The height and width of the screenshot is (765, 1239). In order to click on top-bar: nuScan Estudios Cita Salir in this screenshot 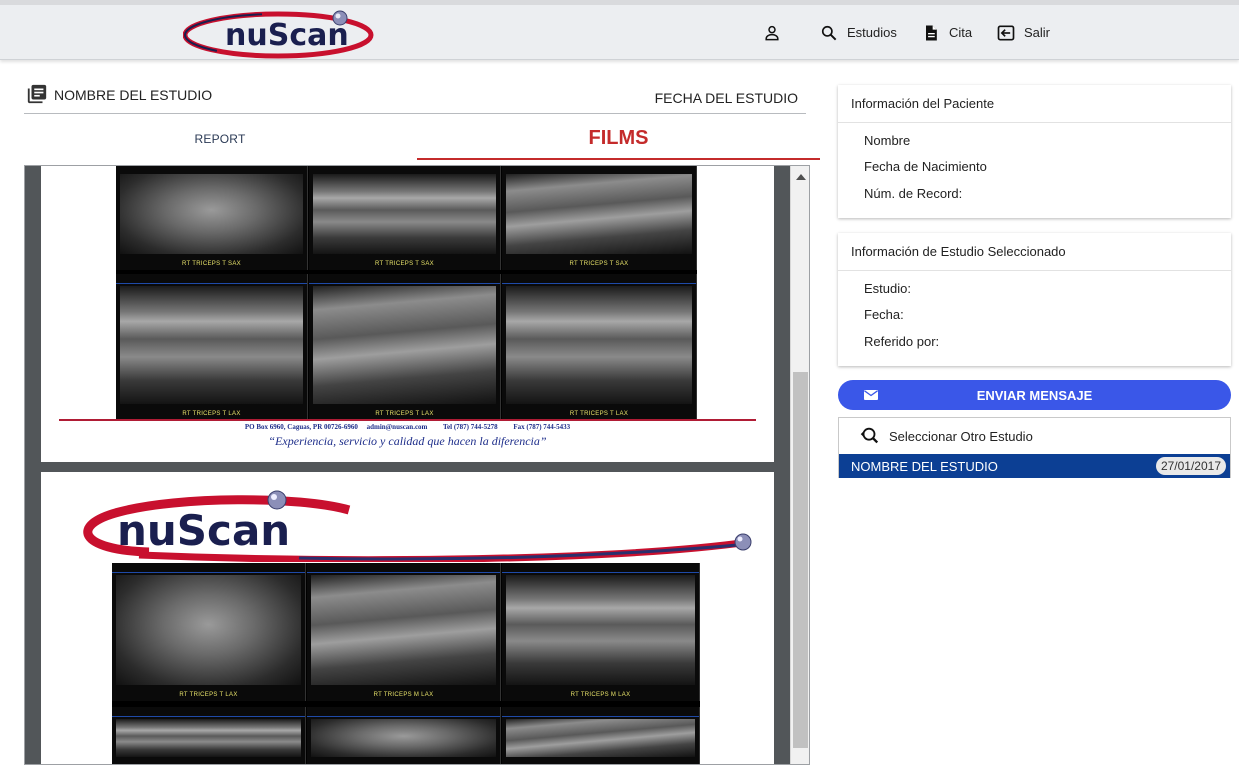, I will do `click(619, 30)`.